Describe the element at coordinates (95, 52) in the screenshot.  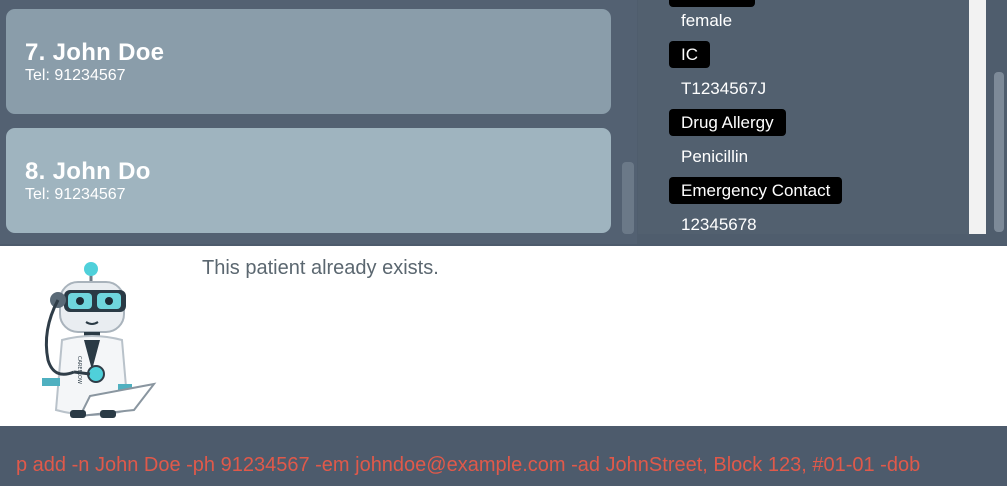
I see `patient-name: 7. John Doe` at that location.